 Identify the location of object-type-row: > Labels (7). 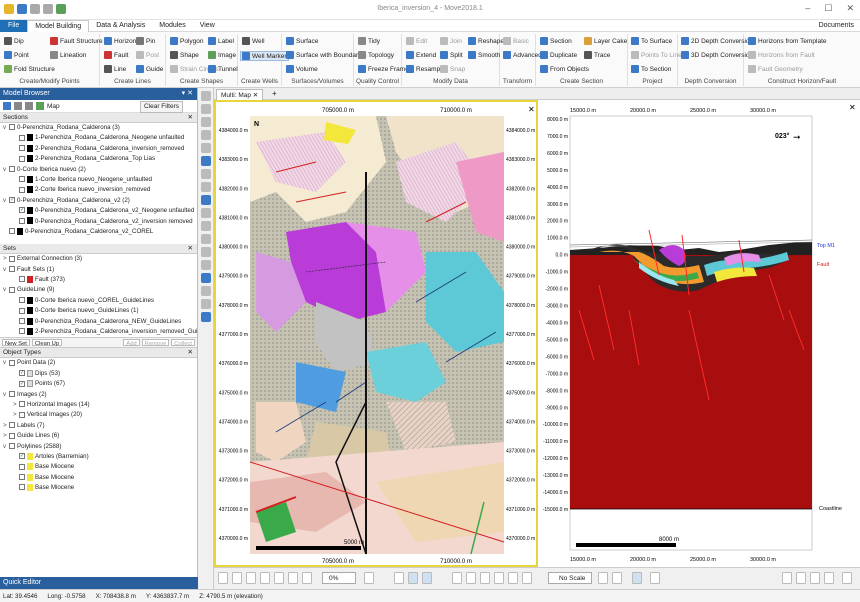
(98, 426).